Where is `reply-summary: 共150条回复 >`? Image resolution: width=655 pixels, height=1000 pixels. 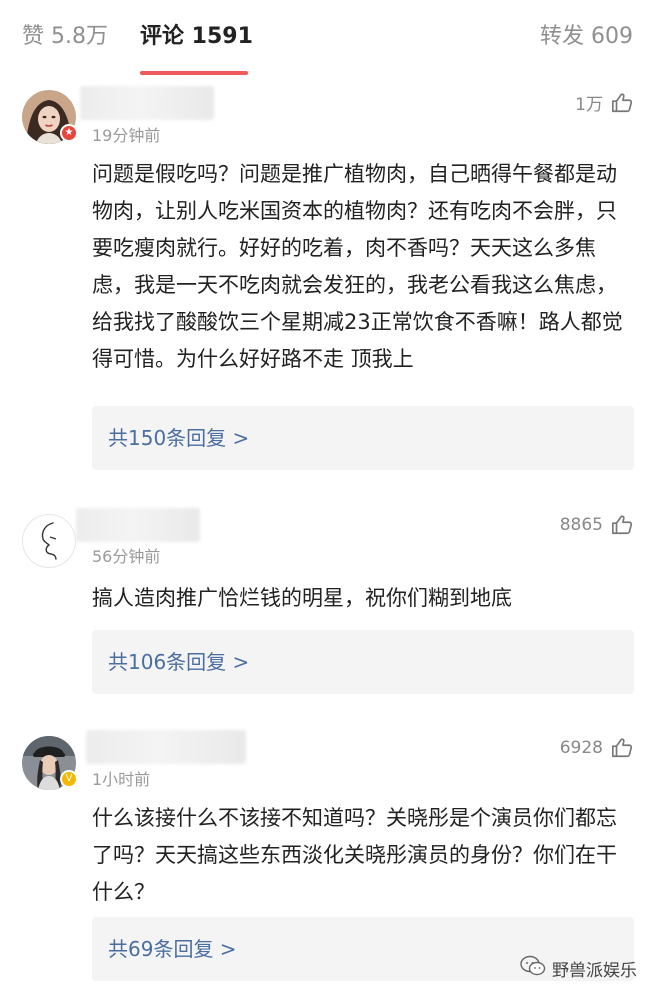 reply-summary: 共150条回复 > is located at coordinates (363, 438).